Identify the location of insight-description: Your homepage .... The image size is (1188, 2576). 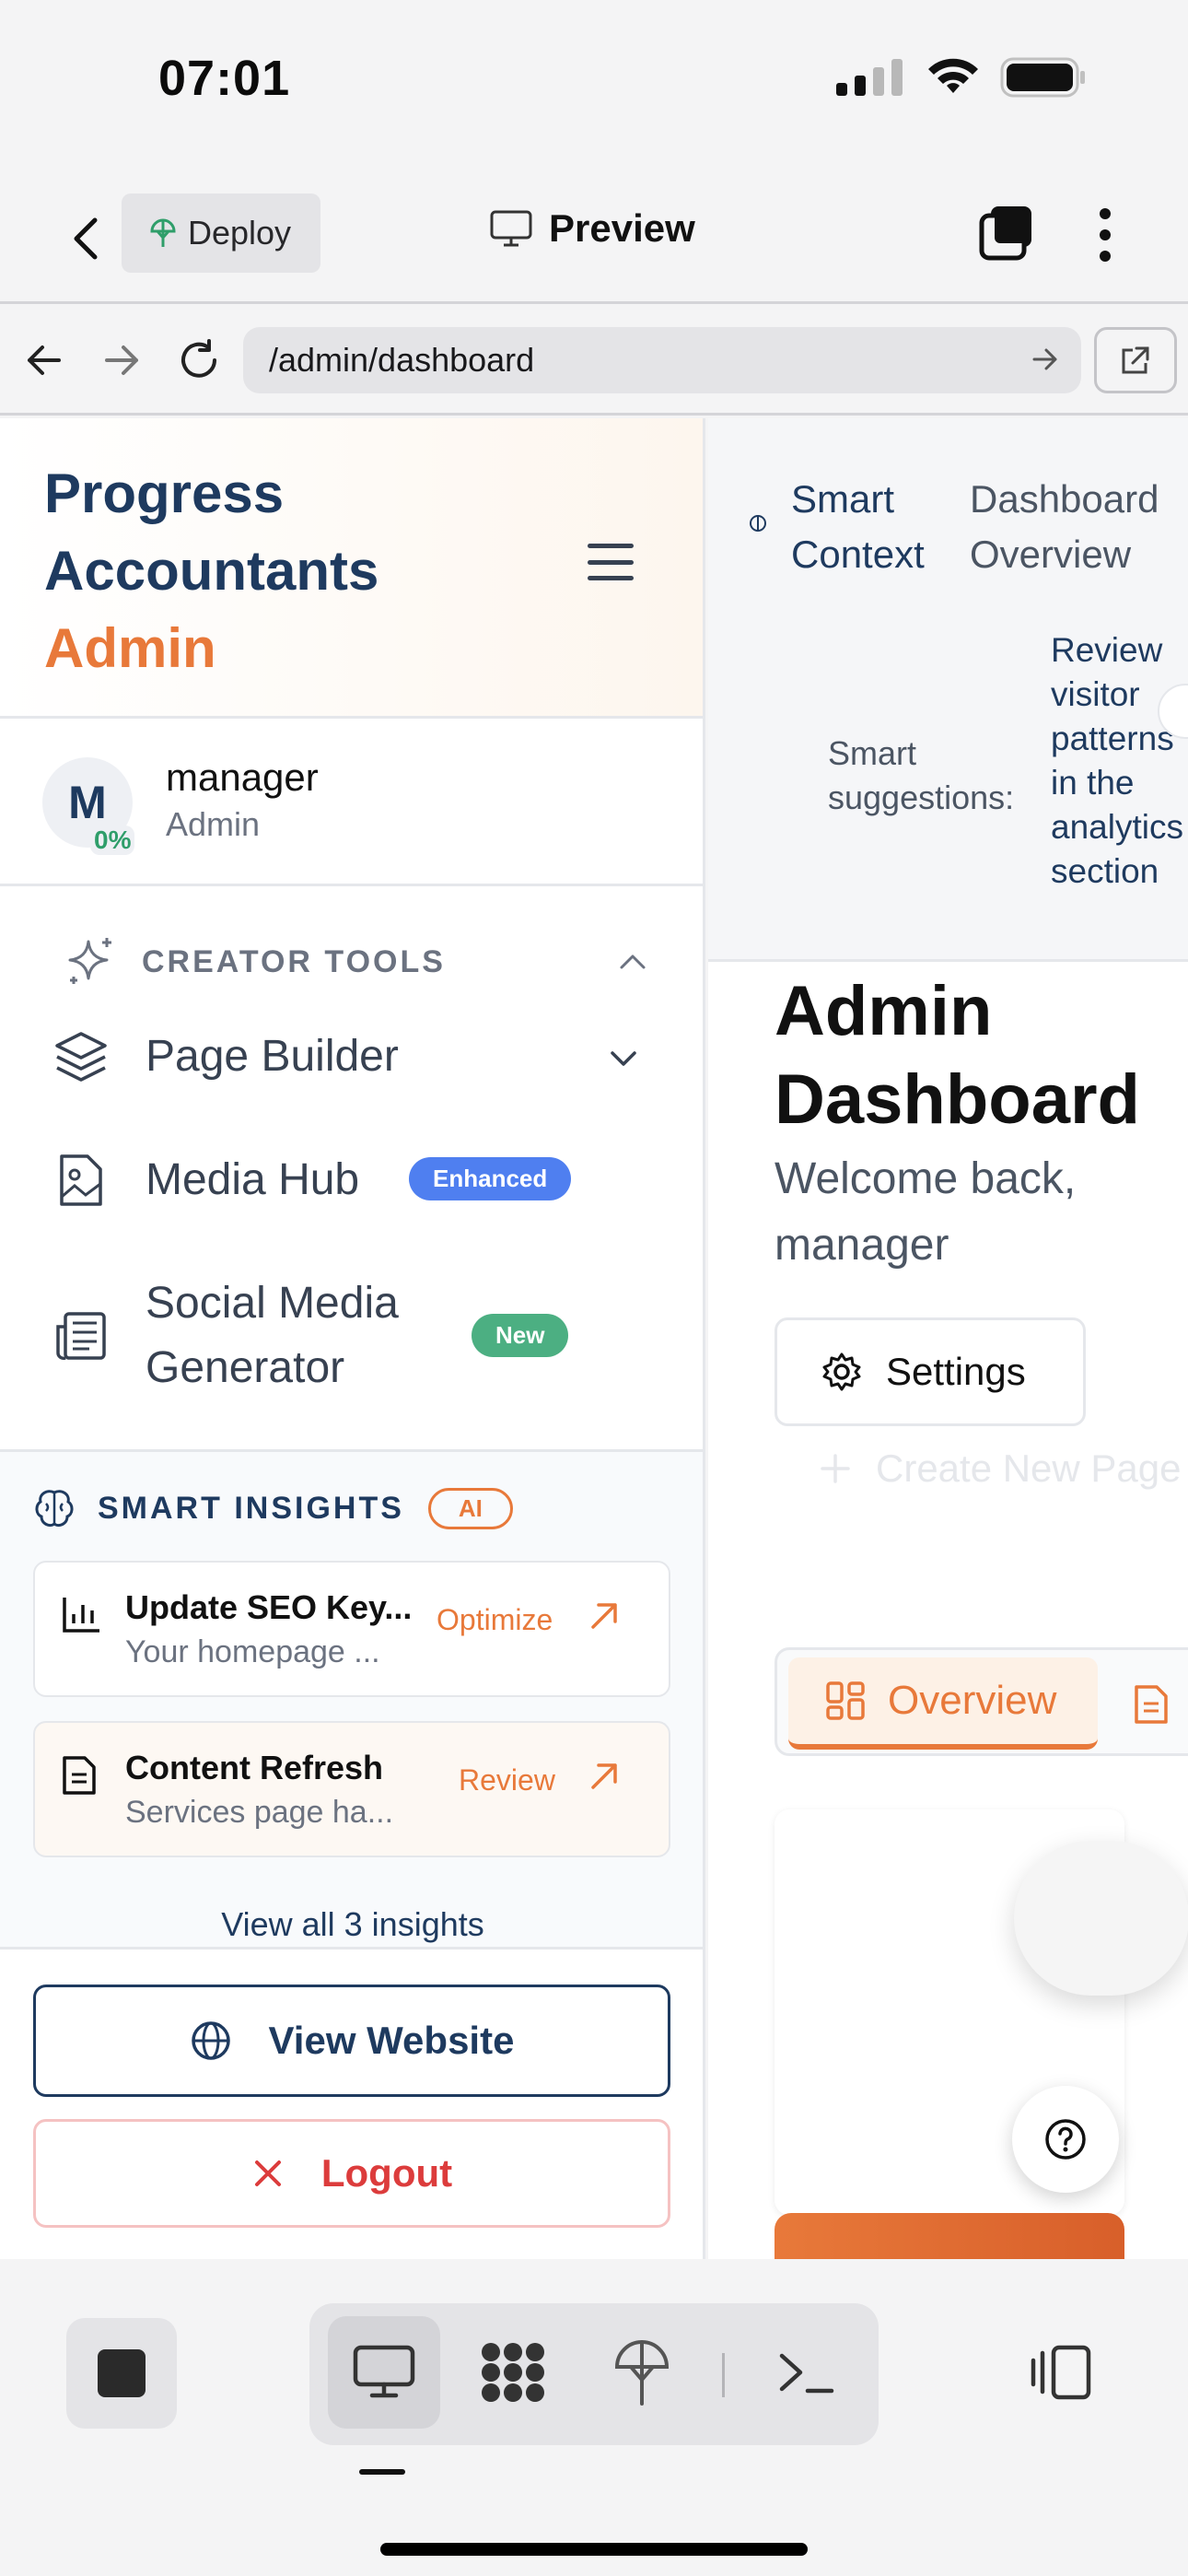
(253, 1651).